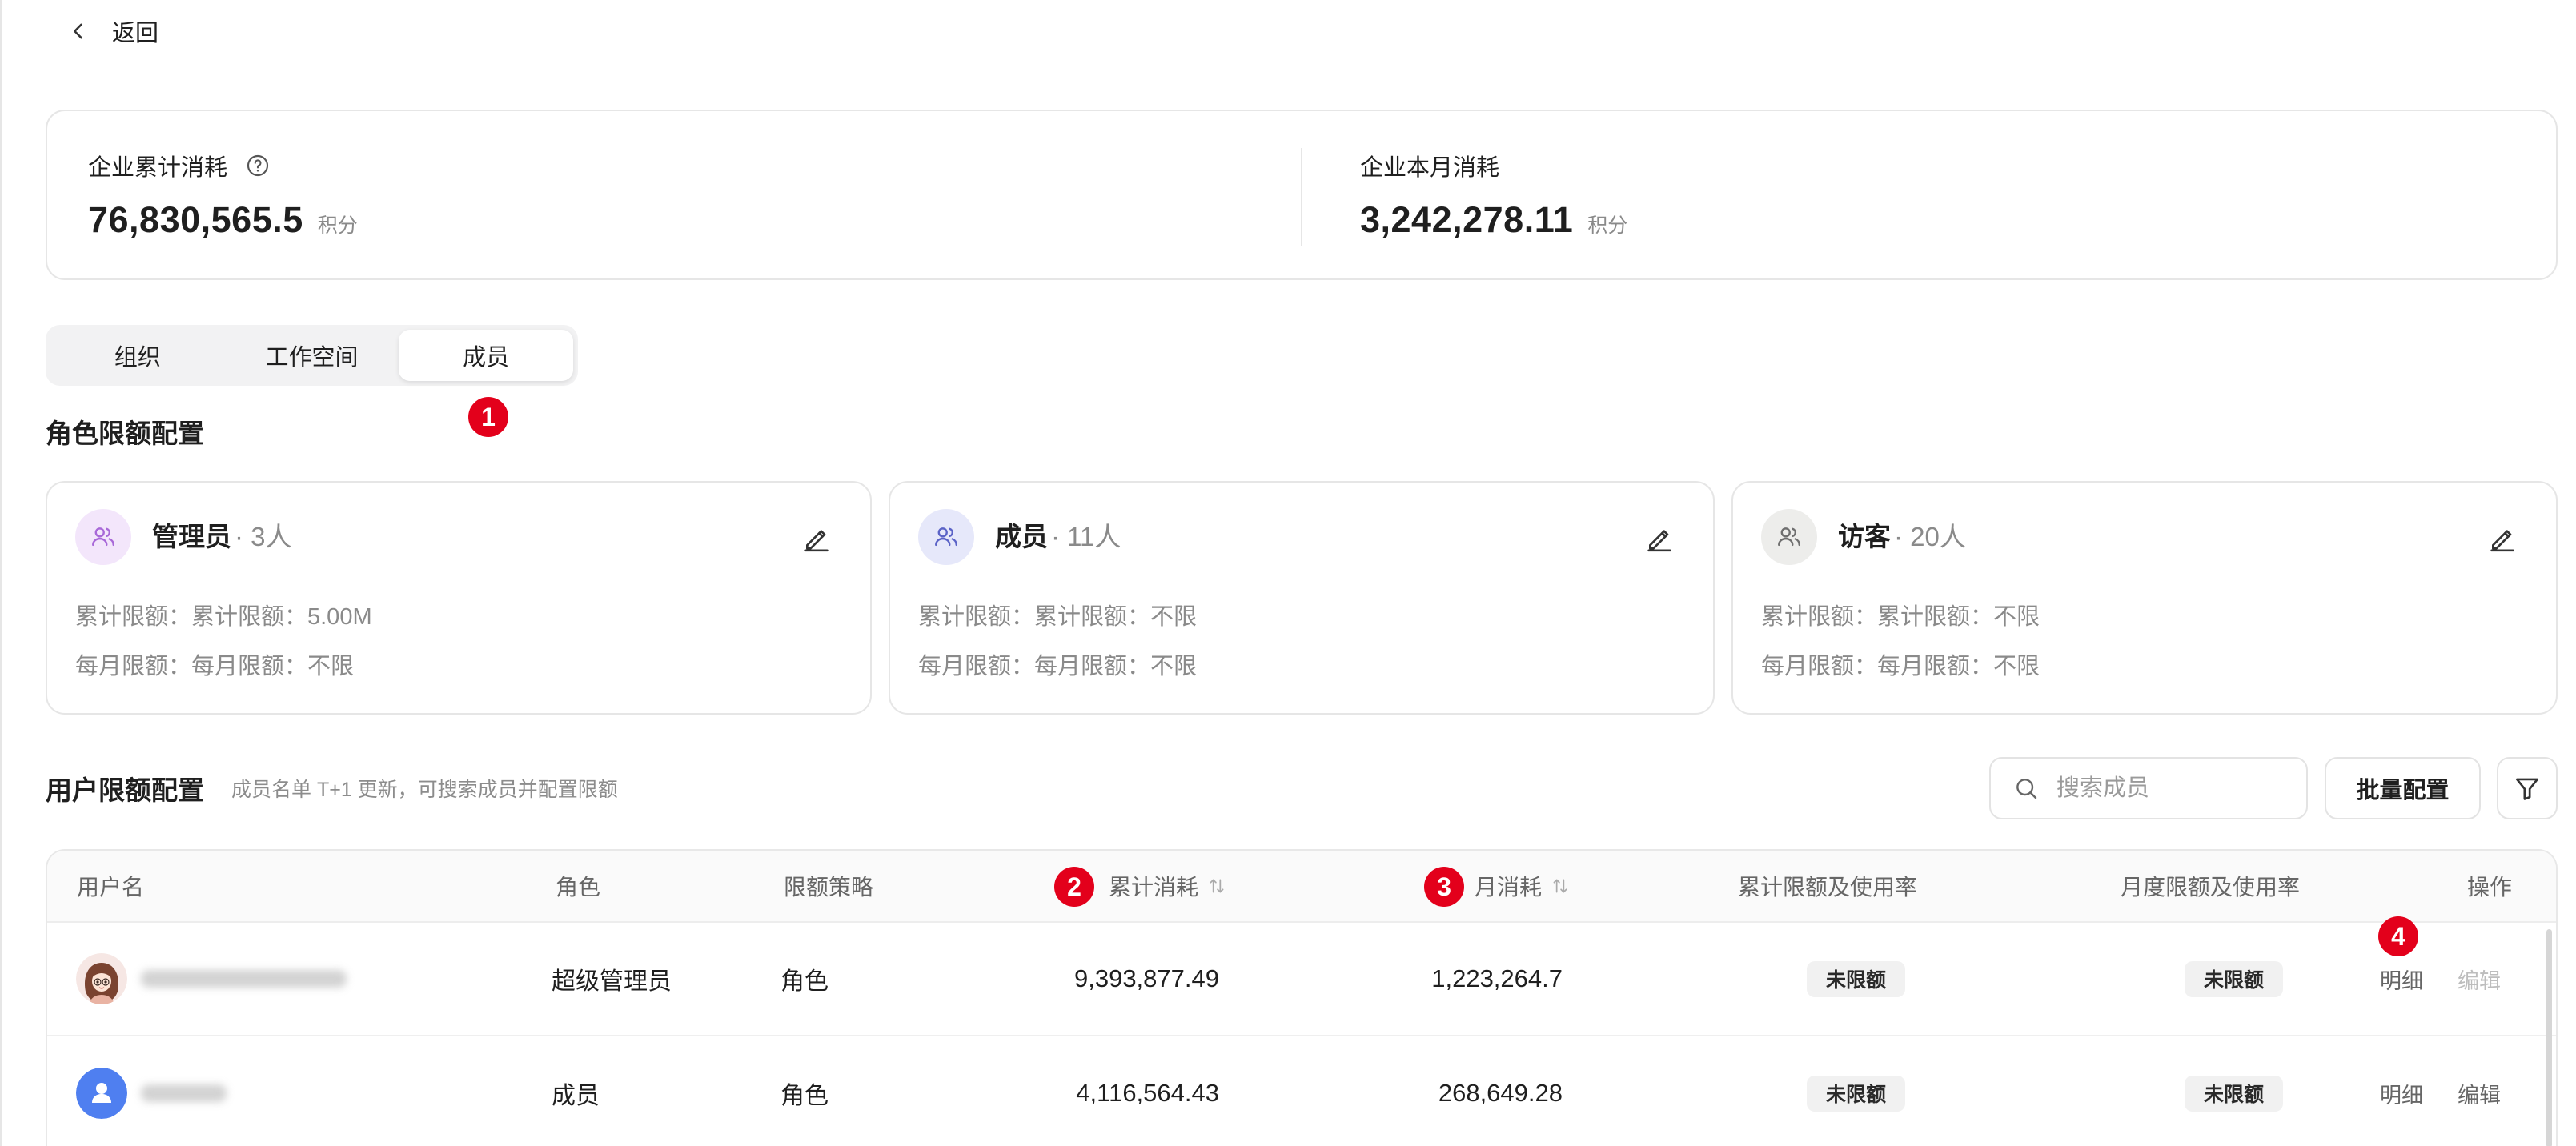  What do you see at coordinates (111, 888) in the screenshot?
I see `column-header-username: 用户名` at bounding box center [111, 888].